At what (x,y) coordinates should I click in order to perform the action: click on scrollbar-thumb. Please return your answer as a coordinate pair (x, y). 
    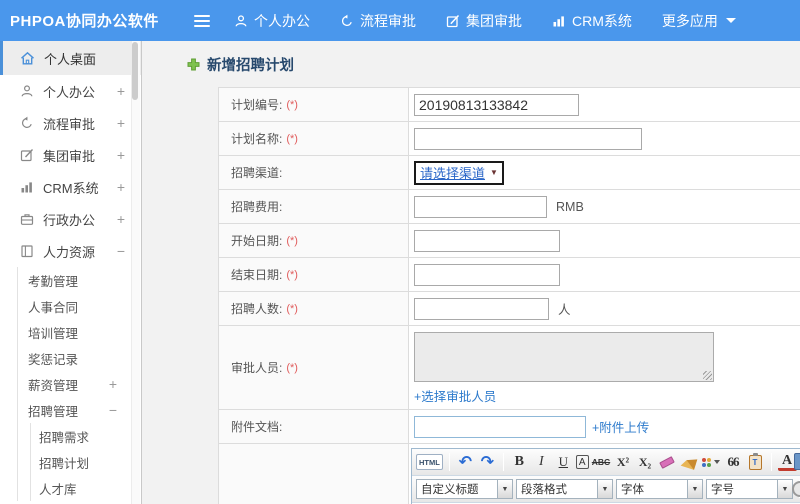
    Looking at the image, I should click on (135, 71).